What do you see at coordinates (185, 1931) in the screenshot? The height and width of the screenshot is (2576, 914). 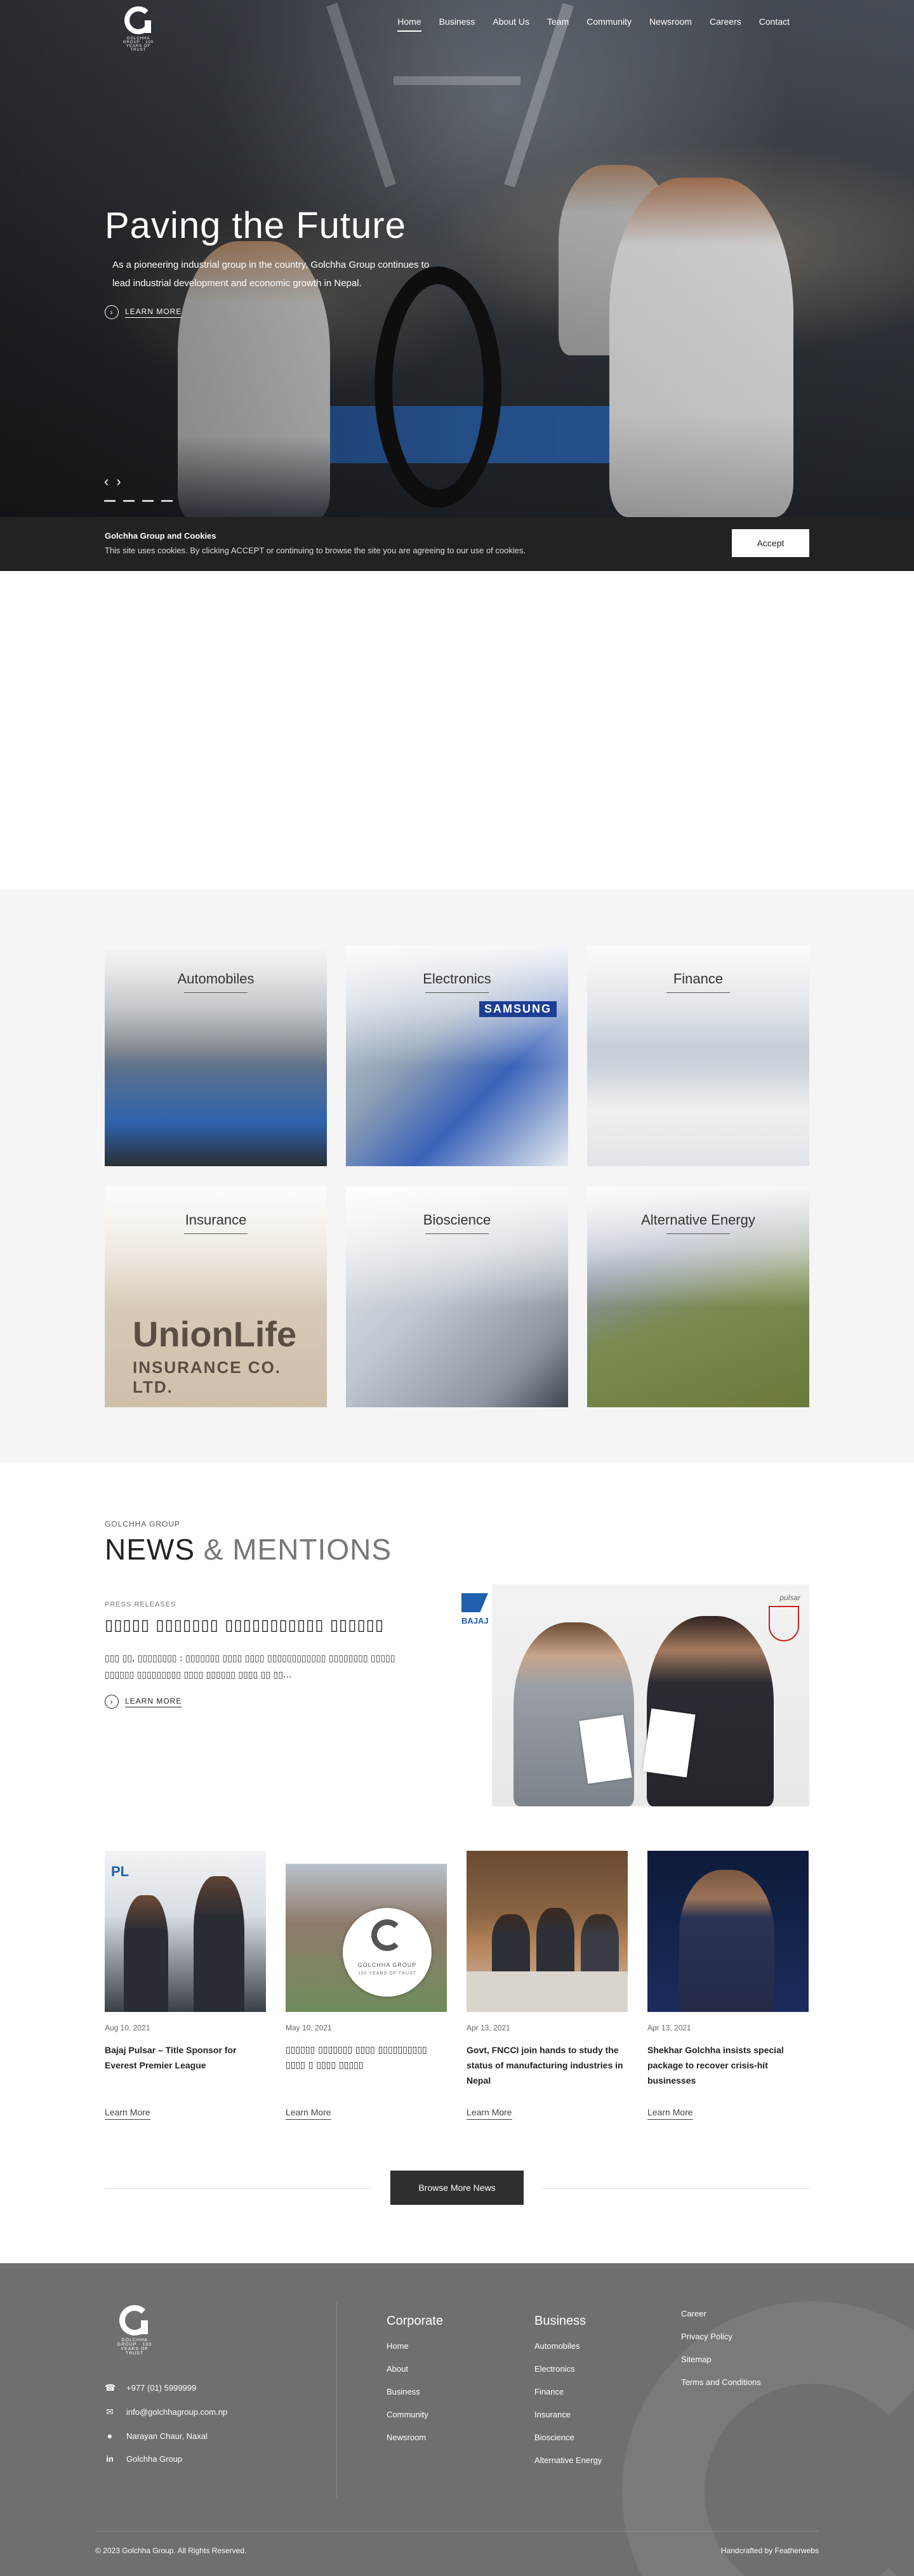 I see `news-thumbnail: PL` at bounding box center [185, 1931].